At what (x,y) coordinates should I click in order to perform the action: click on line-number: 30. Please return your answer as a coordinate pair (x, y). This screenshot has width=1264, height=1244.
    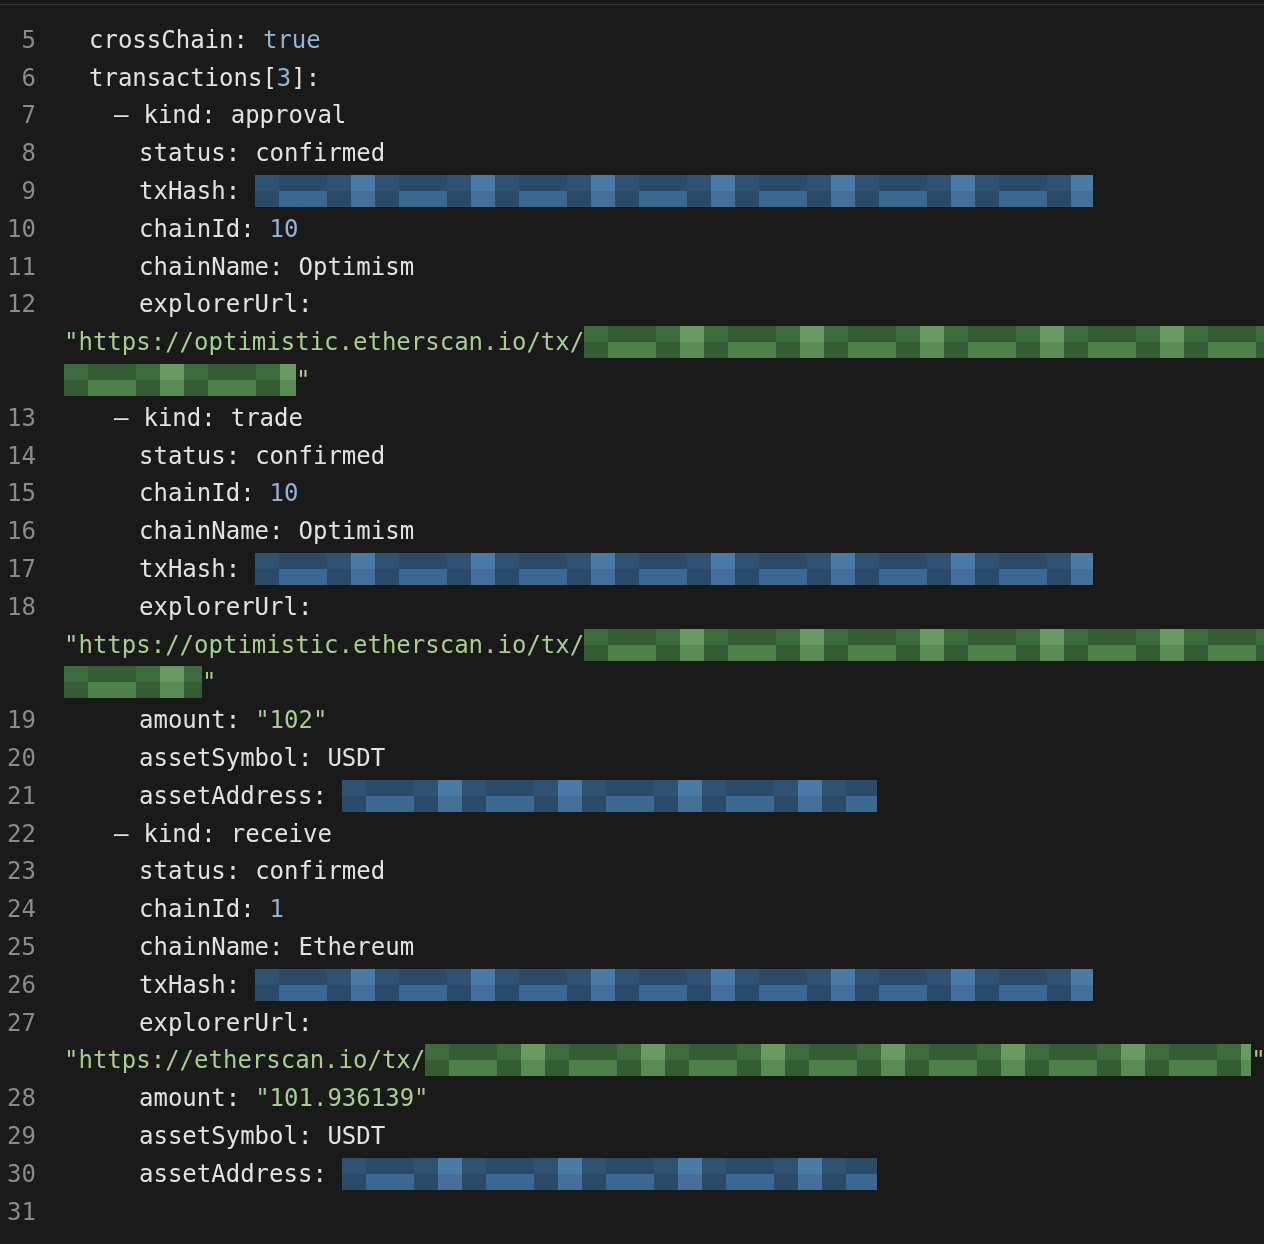
    Looking at the image, I should click on (21, 1173).